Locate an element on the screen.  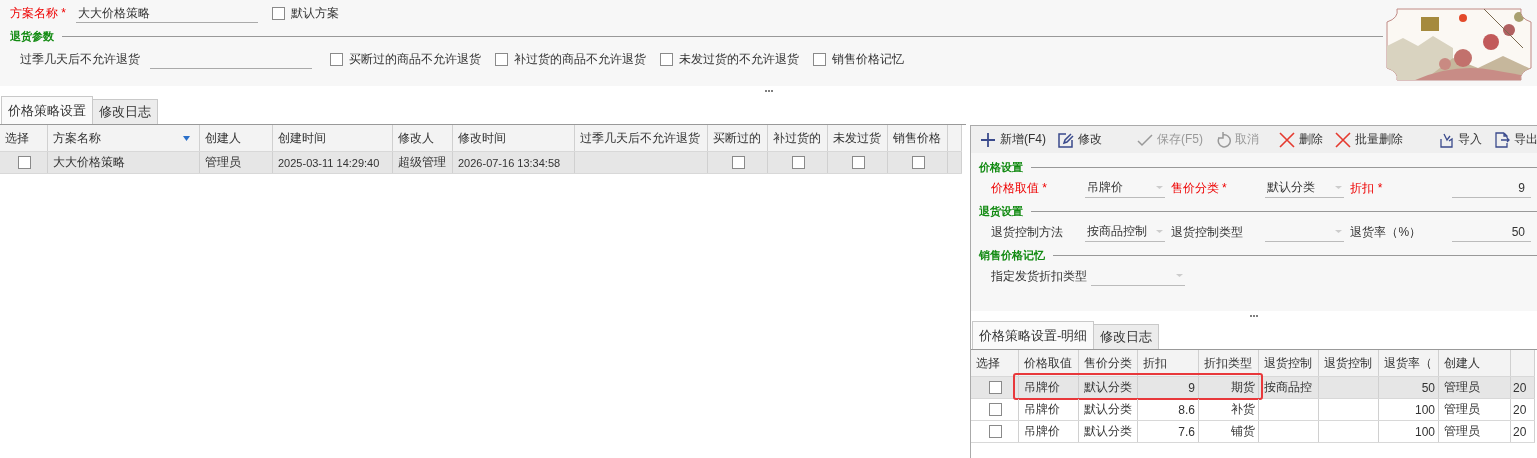
section-title: 退货设置 is located at coordinates (1001, 211).